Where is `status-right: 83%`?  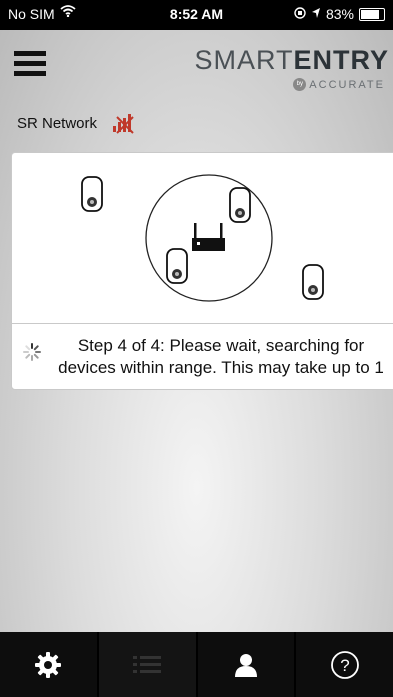
status-right: 83% is located at coordinates (339, 14).